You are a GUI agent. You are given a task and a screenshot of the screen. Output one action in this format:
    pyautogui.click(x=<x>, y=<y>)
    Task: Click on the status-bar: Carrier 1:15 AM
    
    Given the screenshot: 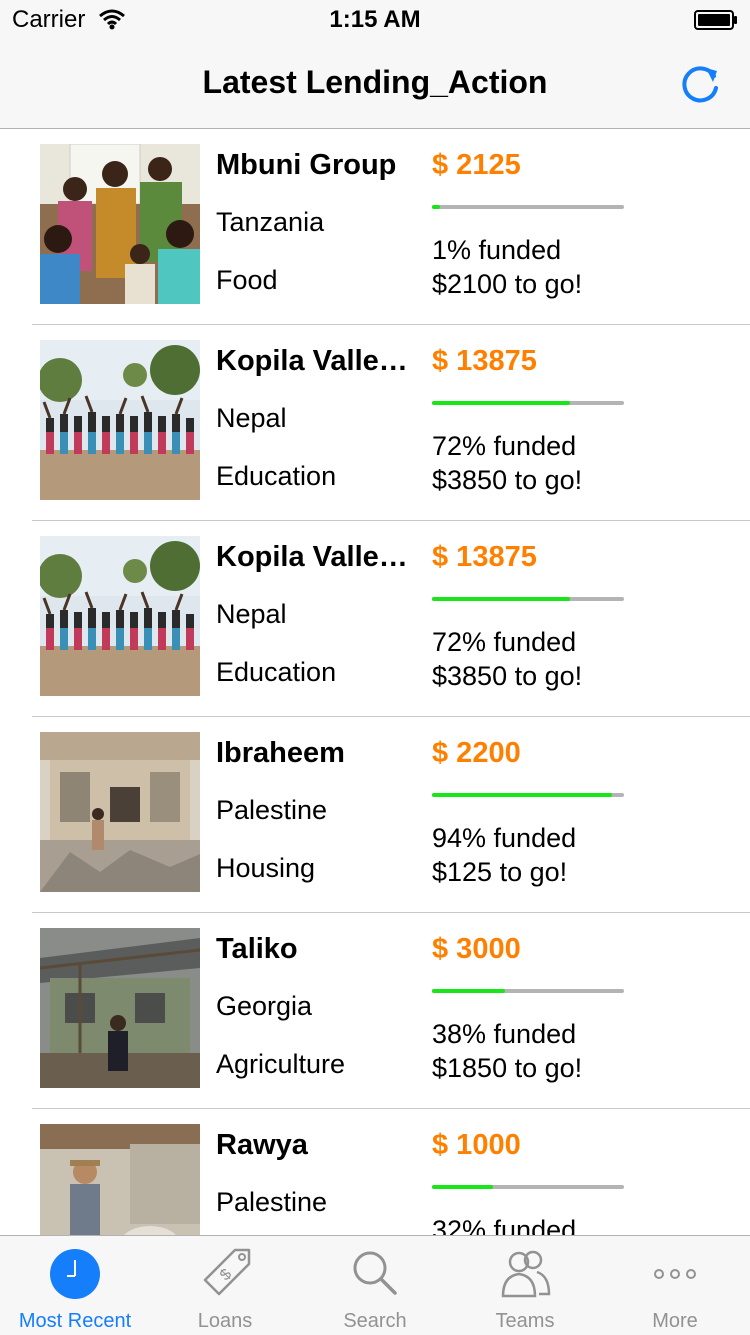 What is the action you would take?
    pyautogui.click(x=375, y=20)
    